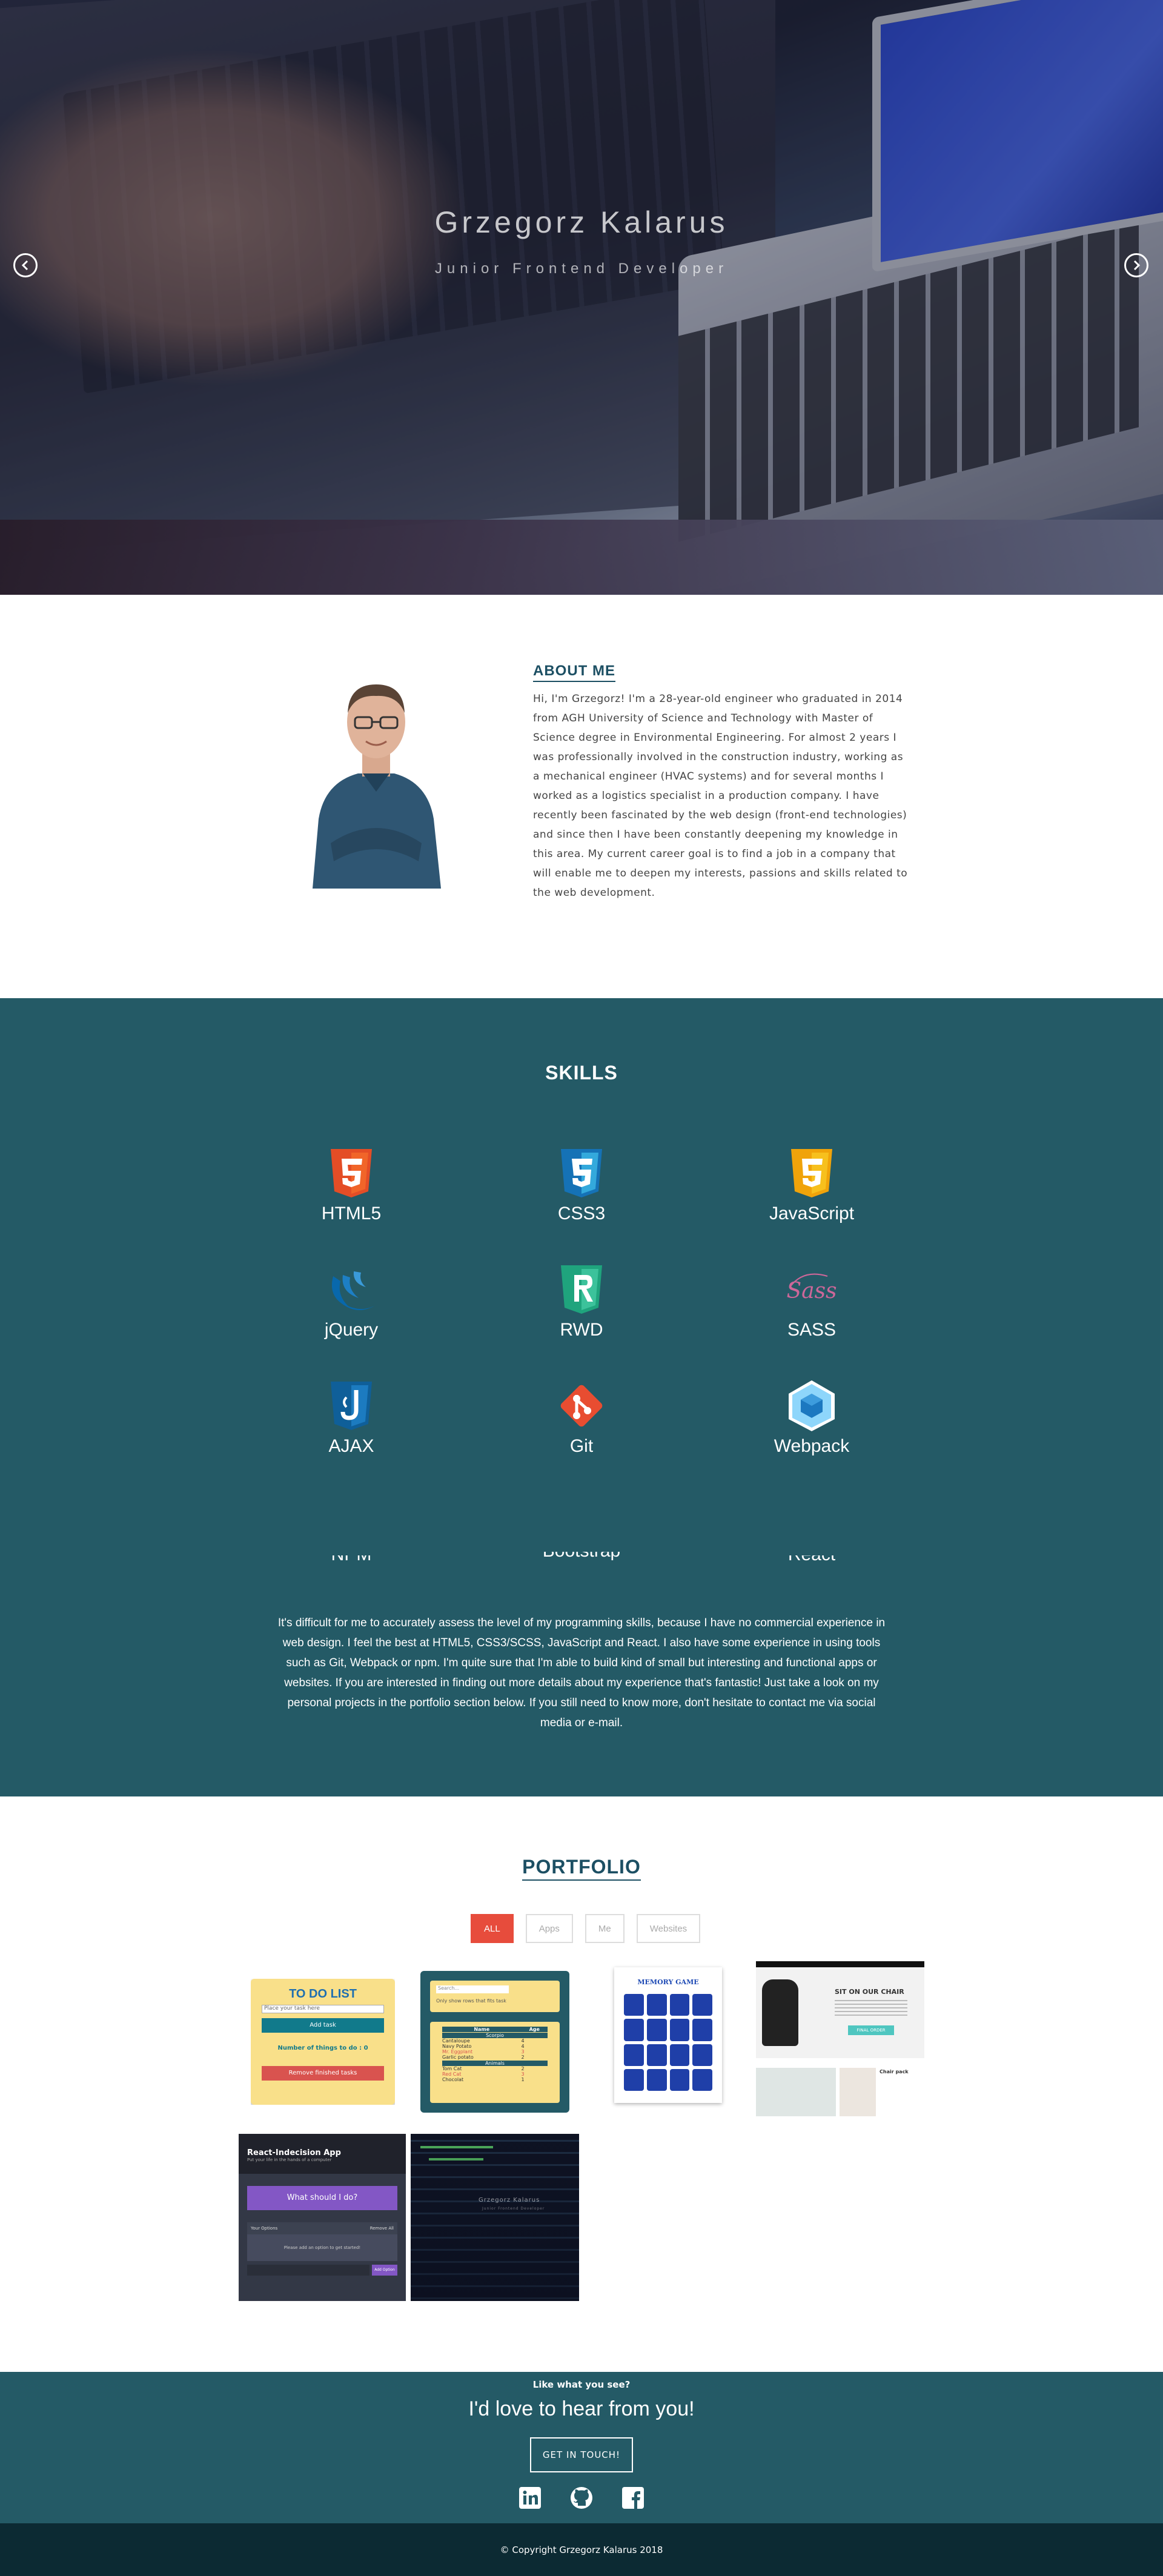 Image resolution: width=1163 pixels, height=2576 pixels. What do you see at coordinates (668, 1928) in the screenshot?
I see `filter-websites-button: Websites` at bounding box center [668, 1928].